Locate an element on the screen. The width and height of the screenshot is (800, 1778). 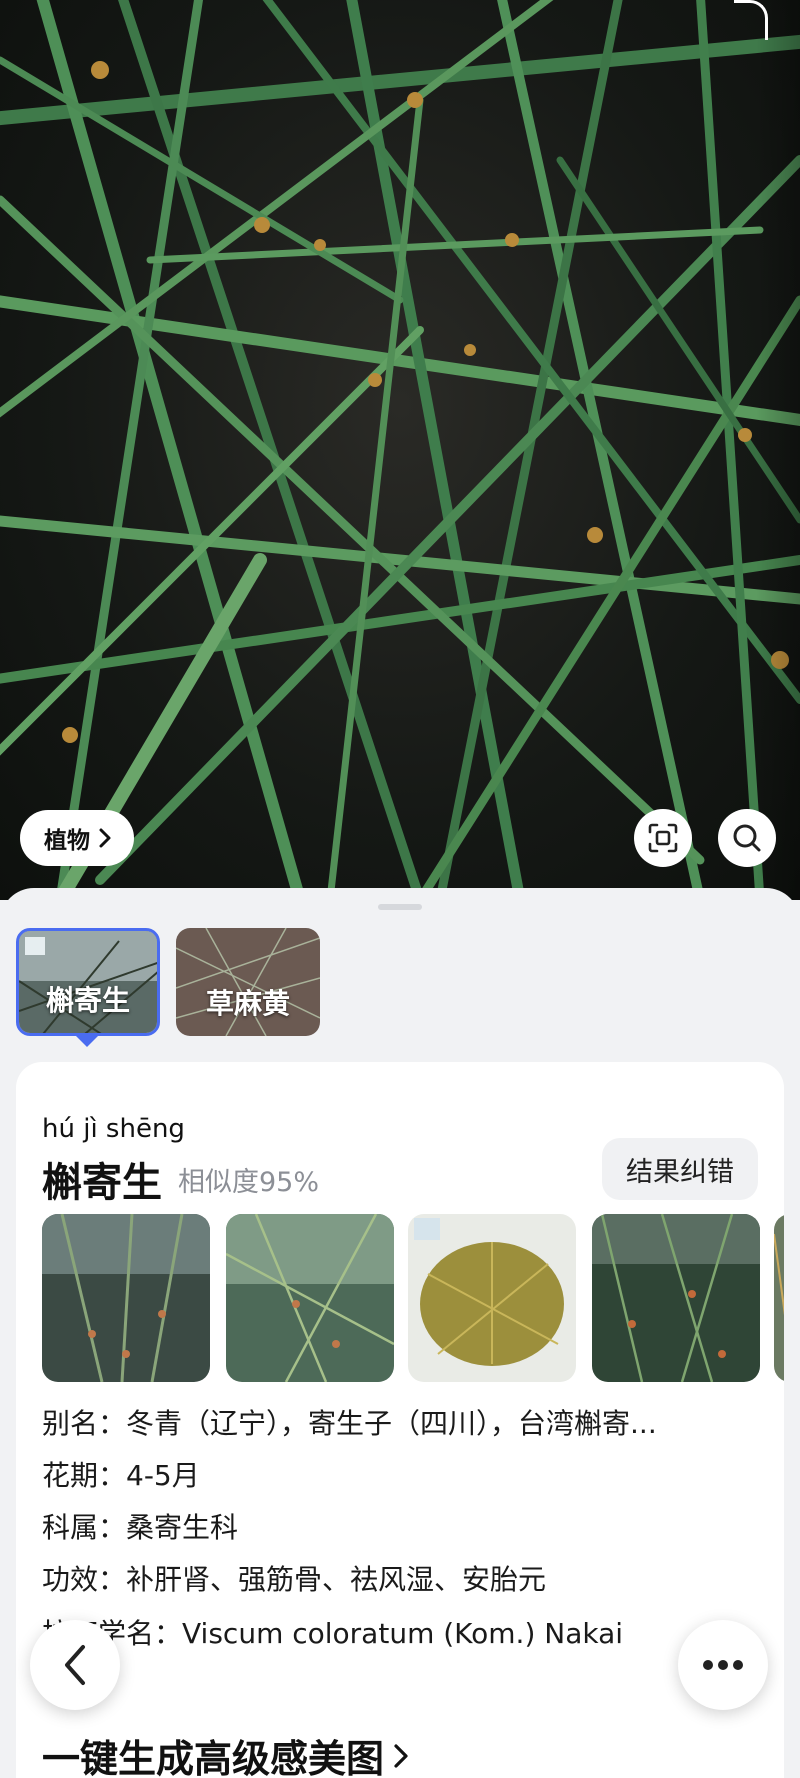
photo-edge-shade is located at coordinates (778, 450).